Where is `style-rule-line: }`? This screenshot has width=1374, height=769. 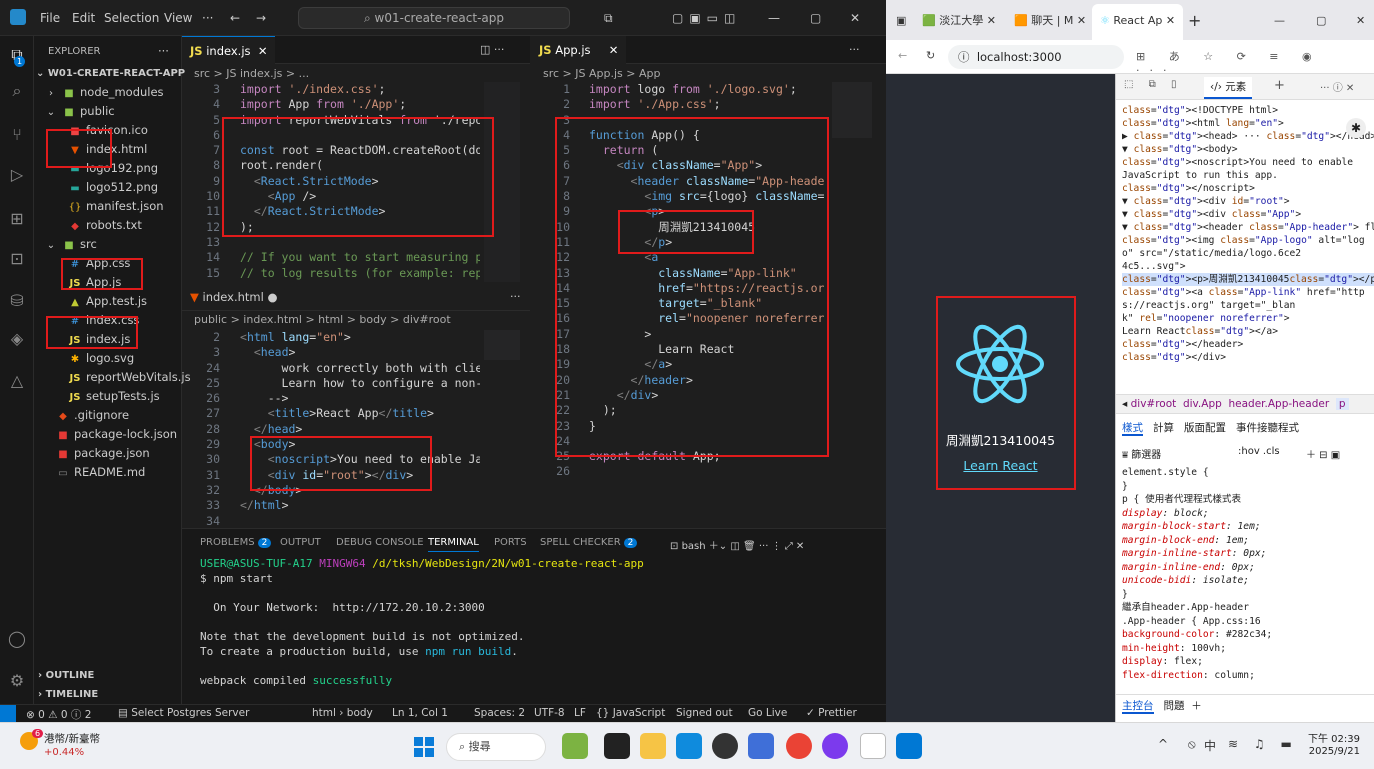 style-rule-line: } is located at coordinates (1125, 486).